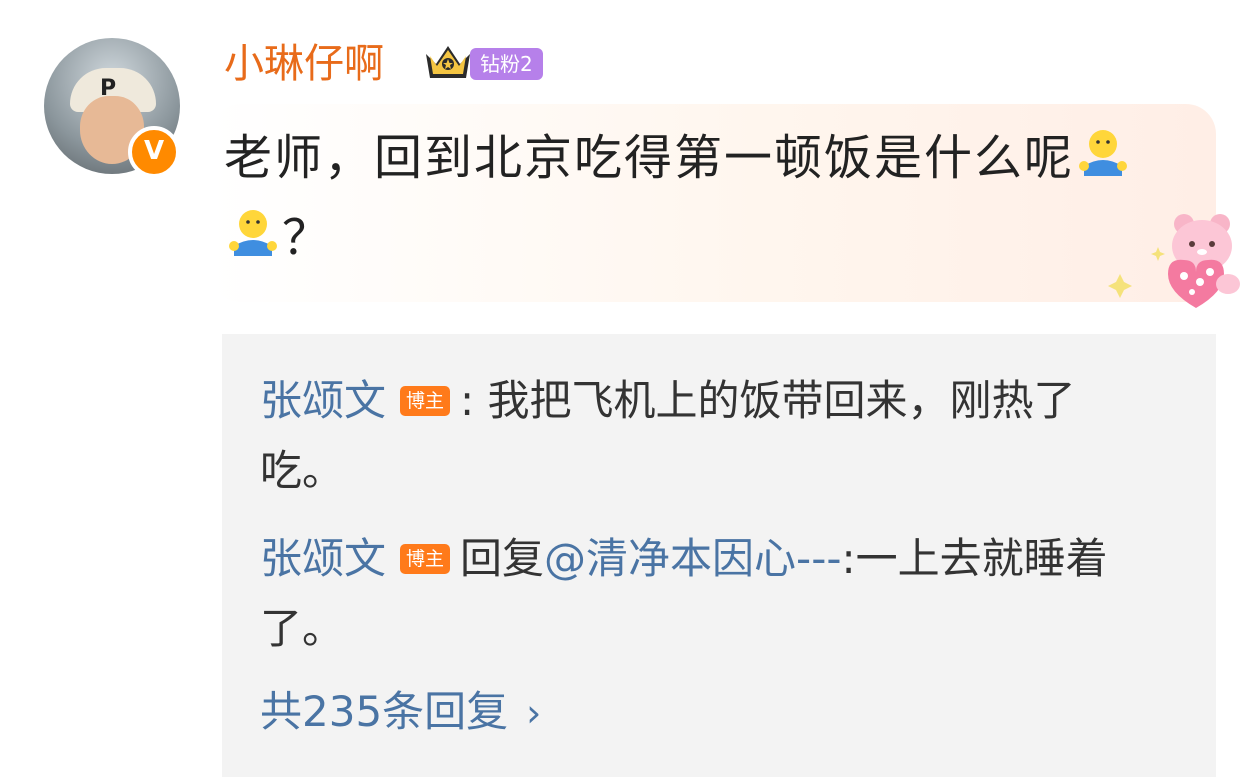 This screenshot has height=777, width=1260. I want to click on fan-level-badge: 钻粉2, so click(506, 64).